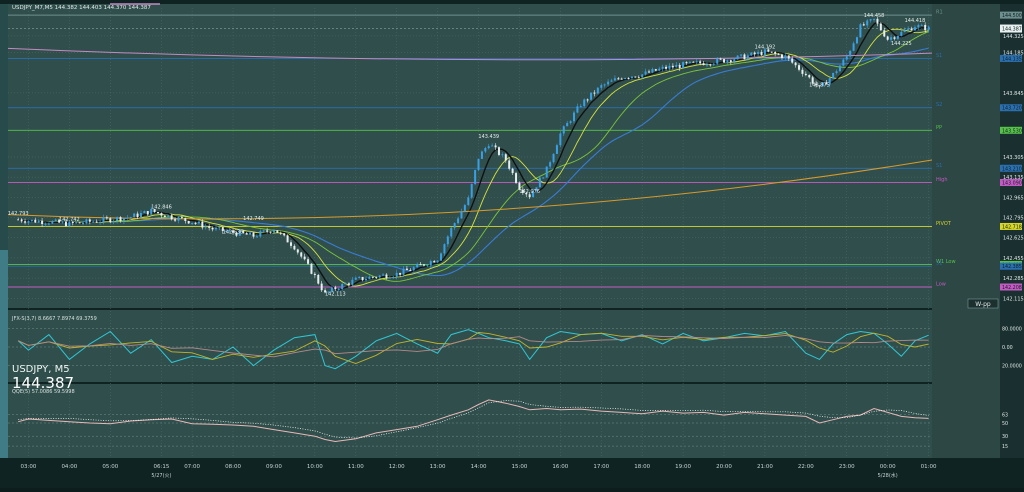  Describe the element at coordinates (944, 224) in the screenshot. I see `level-label-pivot: PIVOT` at that location.